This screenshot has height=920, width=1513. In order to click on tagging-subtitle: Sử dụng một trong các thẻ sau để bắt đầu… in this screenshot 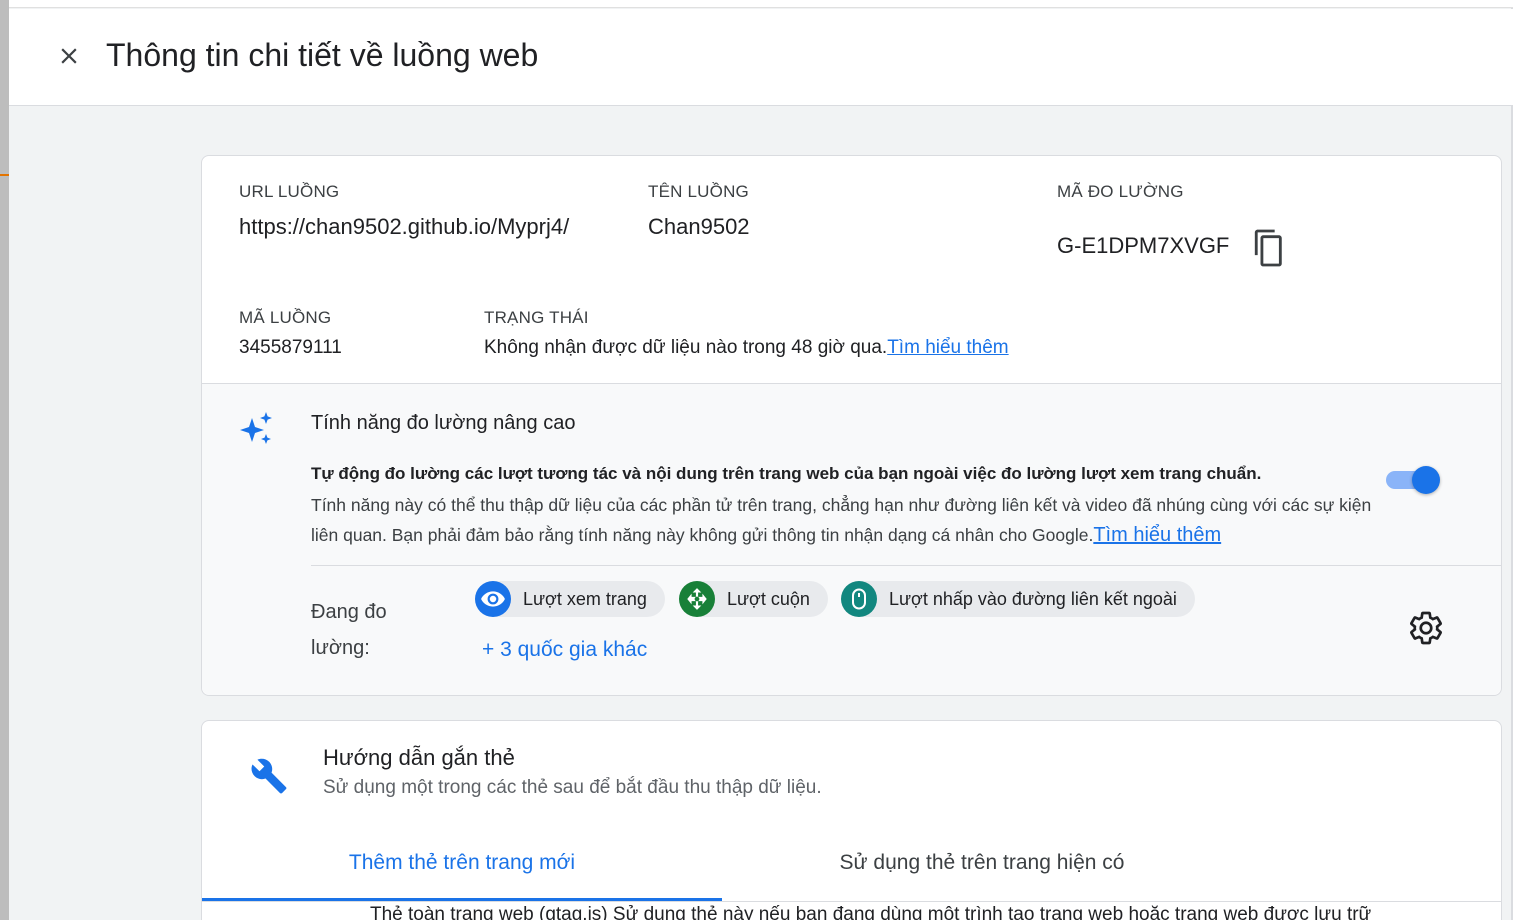, I will do `click(572, 787)`.